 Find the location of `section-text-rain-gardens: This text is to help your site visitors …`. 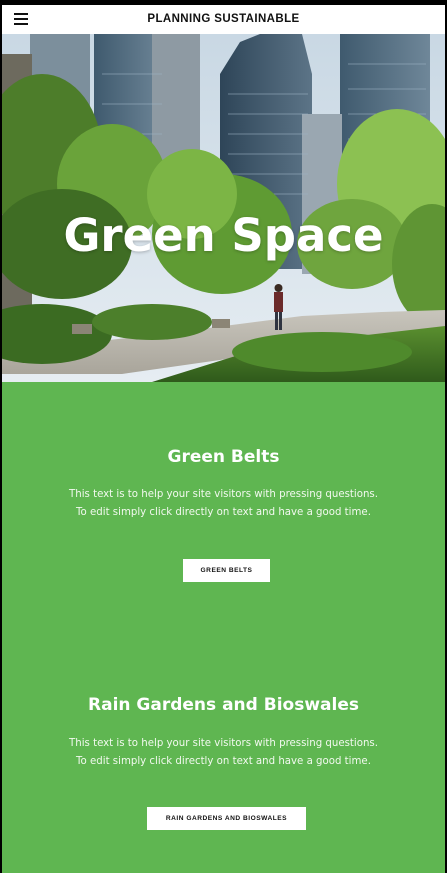

section-text-rain-gardens: This text is to help your site visitors … is located at coordinates (223, 753).